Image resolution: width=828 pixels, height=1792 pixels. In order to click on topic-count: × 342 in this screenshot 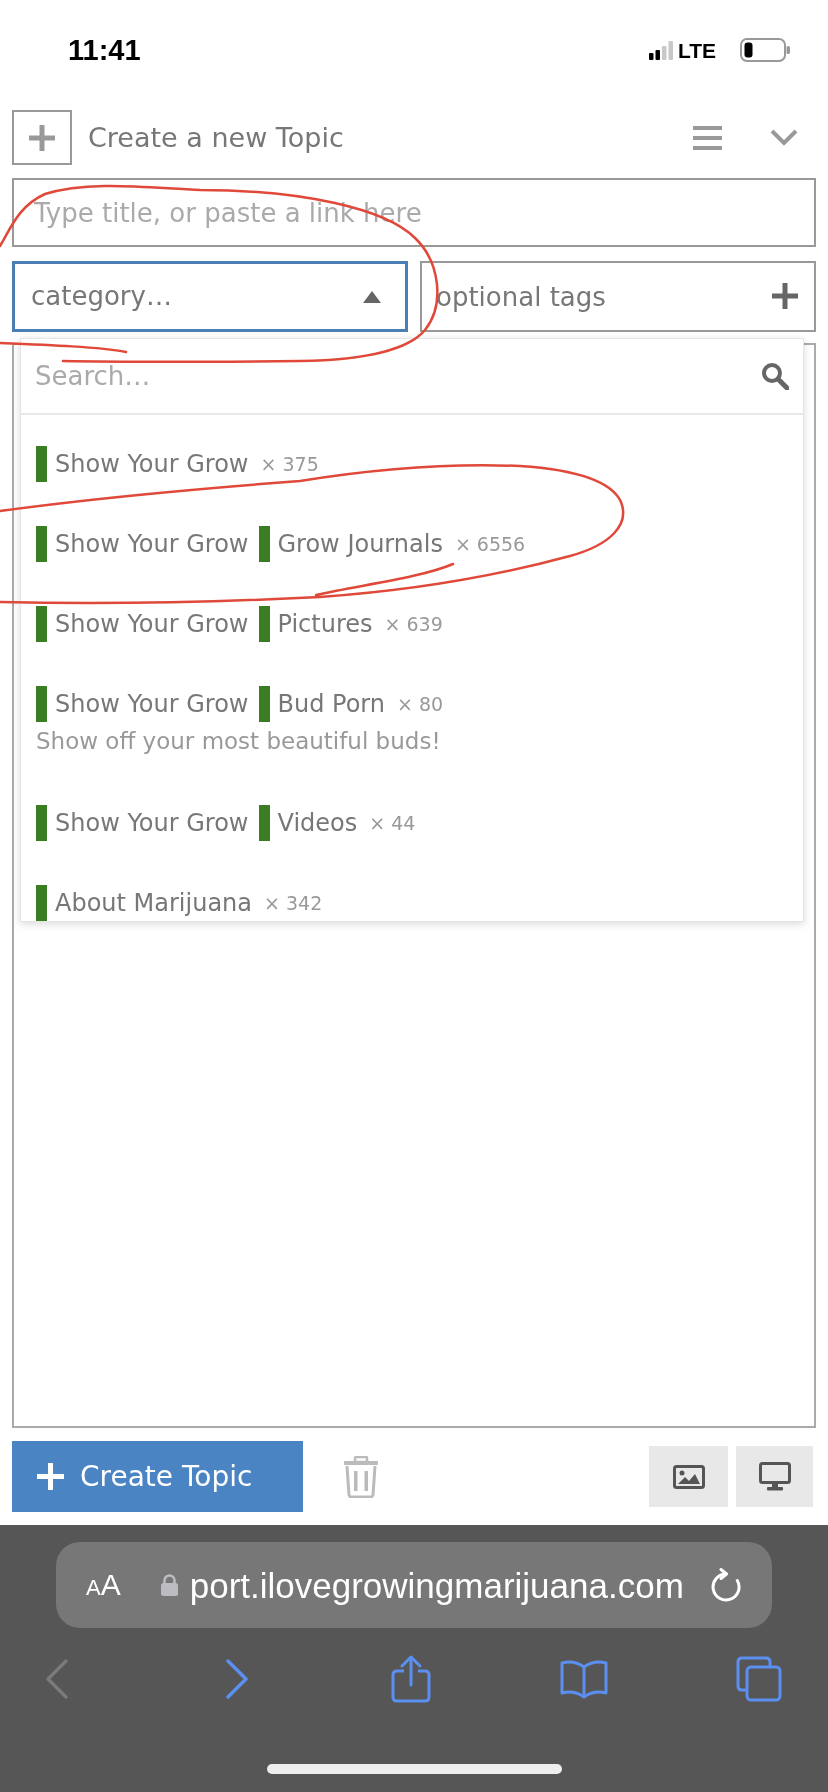, I will do `click(293, 903)`.